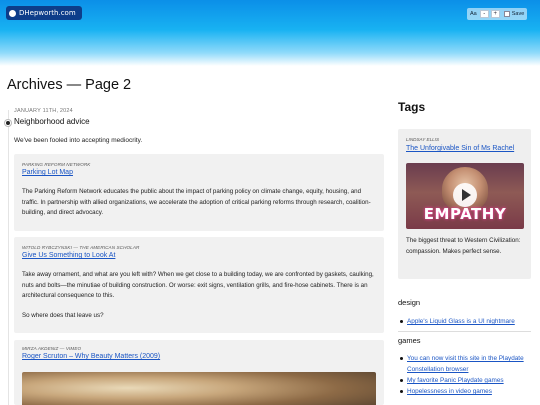 This screenshot has height=405, width=540. Describe the element at coordinates (52, 348) in the screenshot. I see `card-source: MIRZA AKDENIZ — VIMEO` at that location.